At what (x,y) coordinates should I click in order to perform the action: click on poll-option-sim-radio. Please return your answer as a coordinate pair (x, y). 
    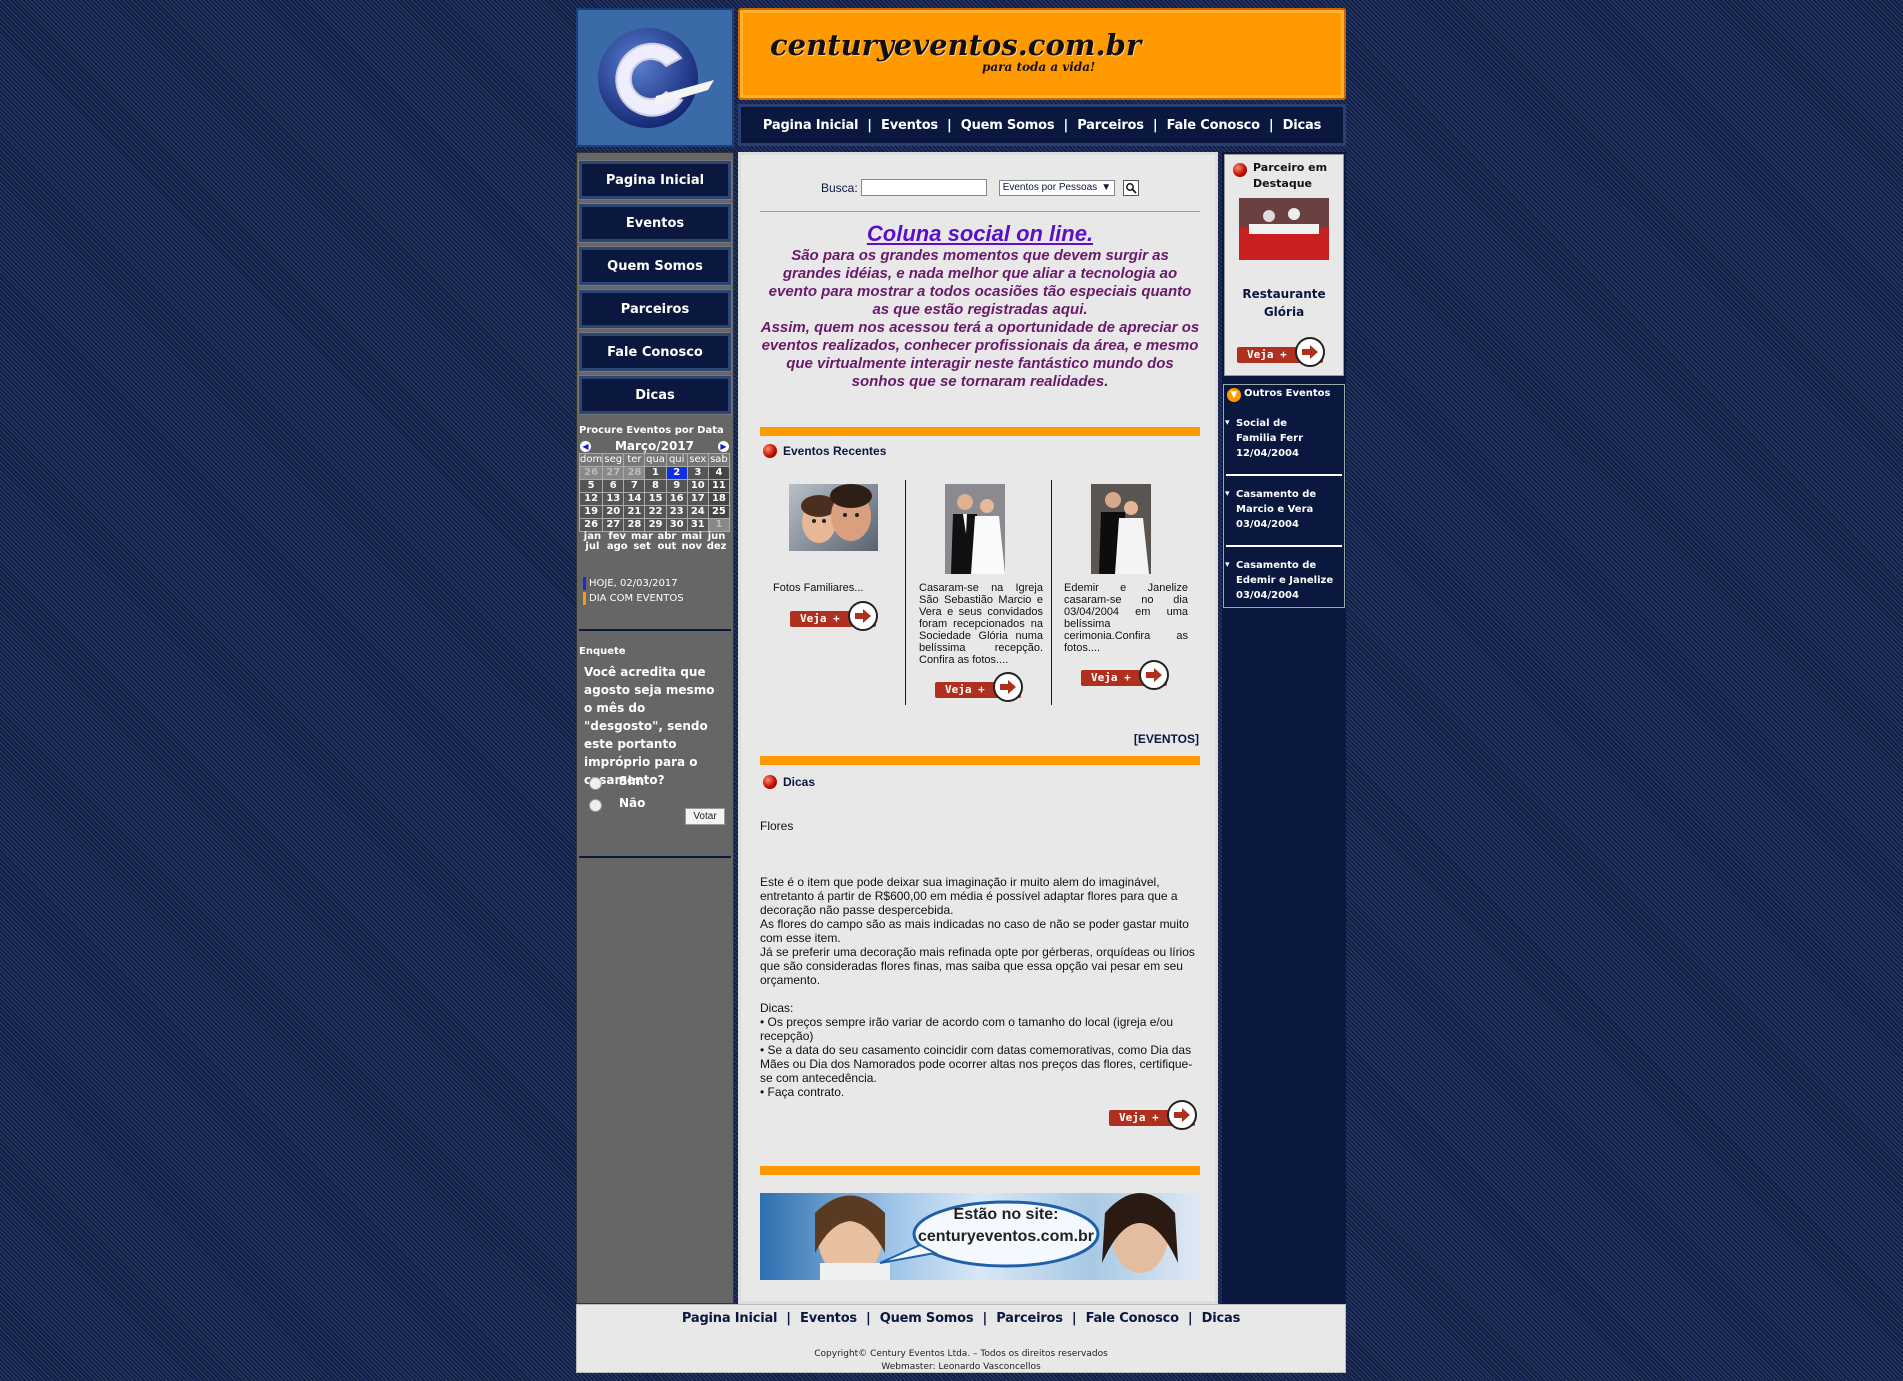
    Looking at the image, I should click on (595, 783).